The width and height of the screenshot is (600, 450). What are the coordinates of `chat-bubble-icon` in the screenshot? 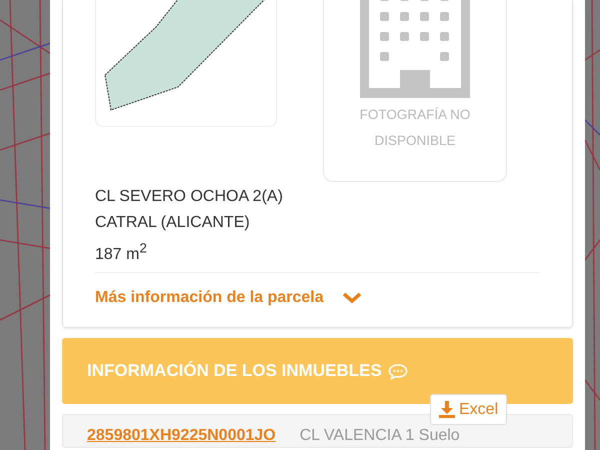 It's located at (398, 371).